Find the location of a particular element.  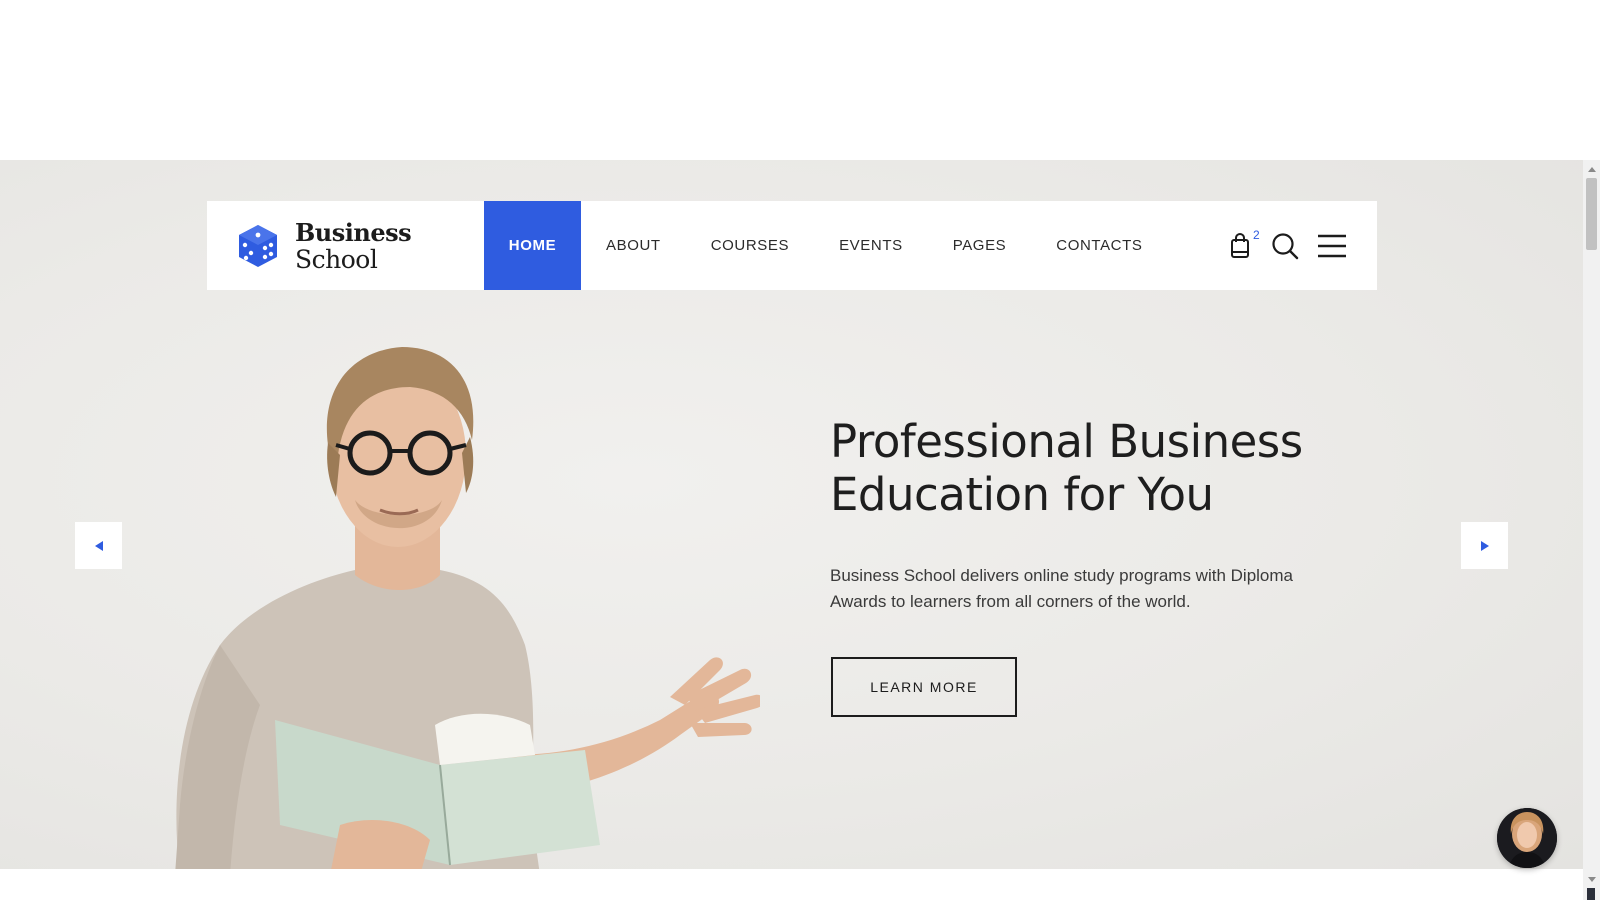

arrow-left-icon is located at coordinates (98, 545).